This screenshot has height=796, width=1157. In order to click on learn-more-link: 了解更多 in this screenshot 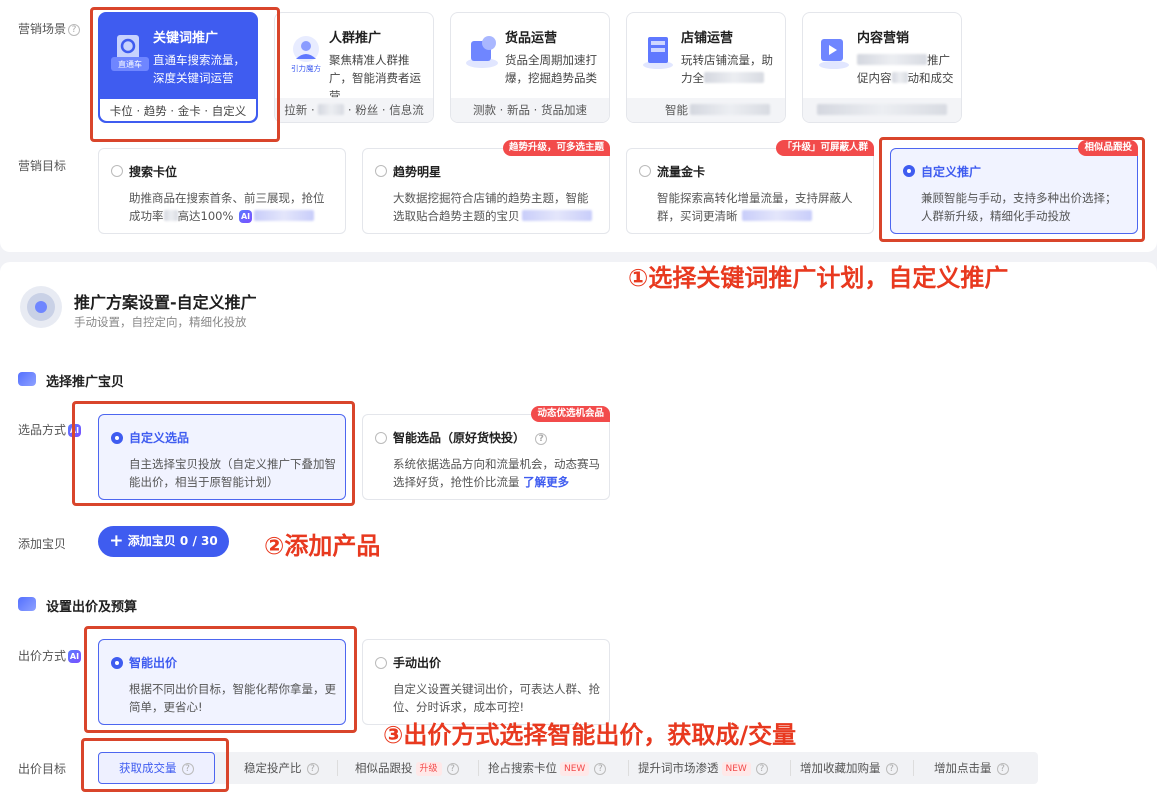, I will do `click(546, 482)`.